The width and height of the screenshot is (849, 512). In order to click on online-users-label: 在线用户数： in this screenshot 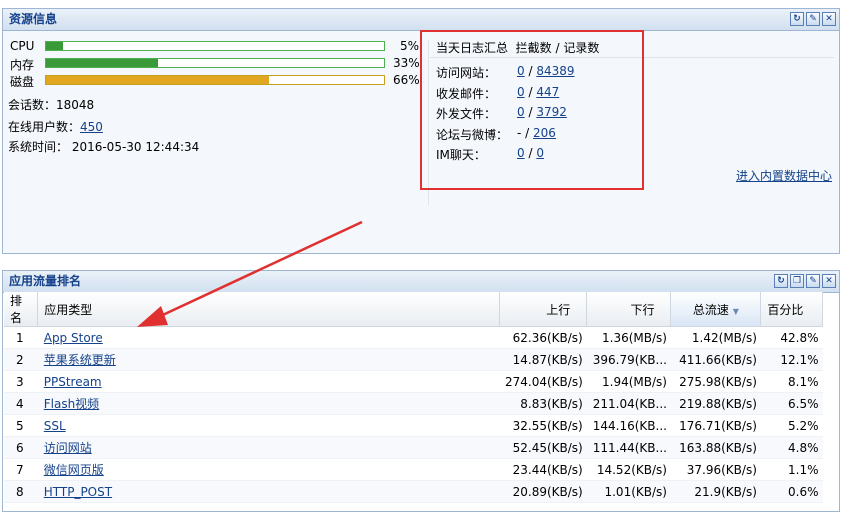, I will do `click(44, 127)`.